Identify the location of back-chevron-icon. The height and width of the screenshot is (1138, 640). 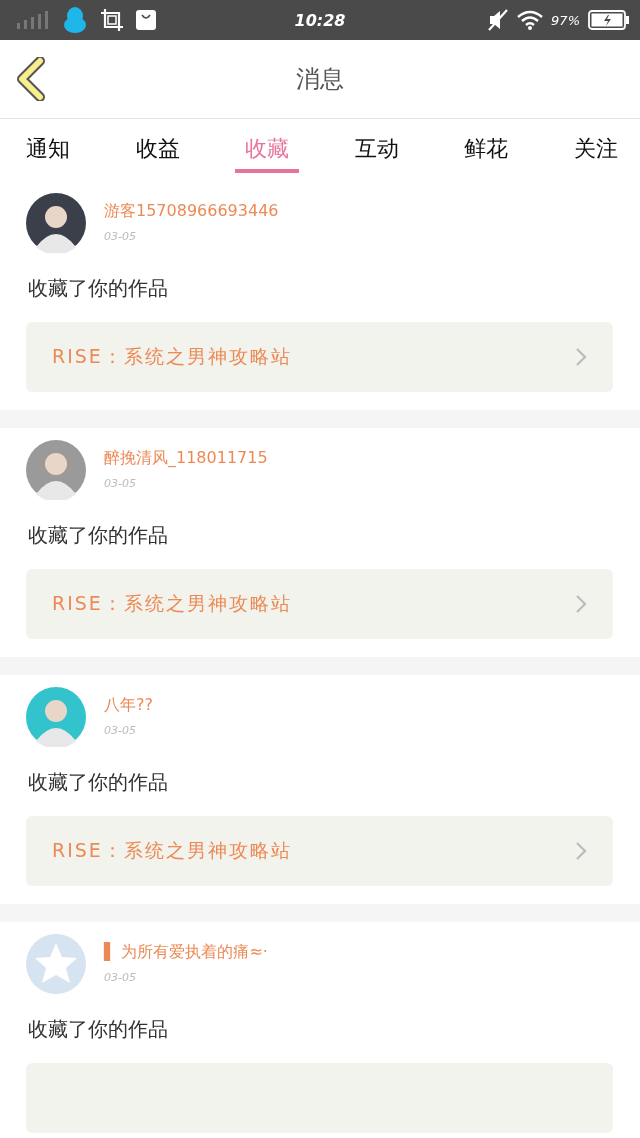
(31, 79).